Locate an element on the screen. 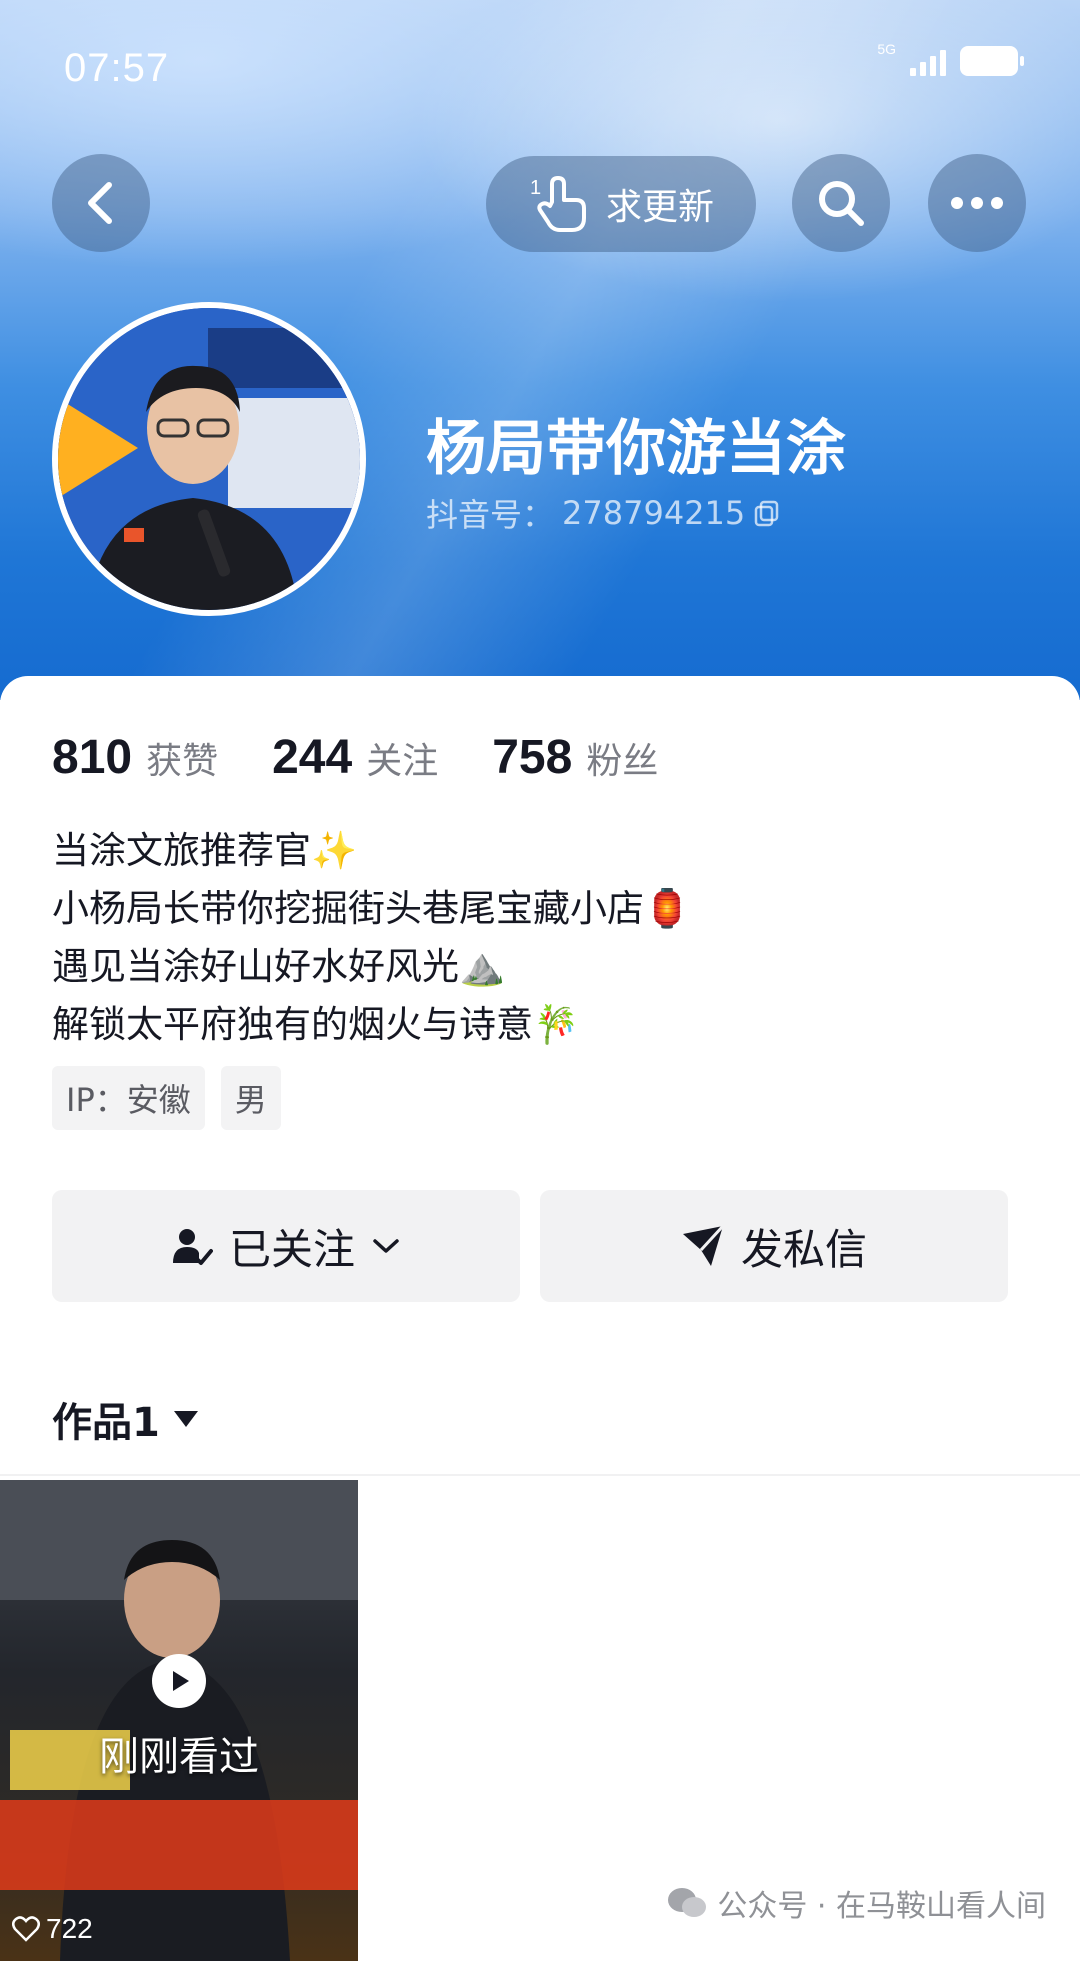 This screenshot has width=1080, height=1961. view-count-value: 722 is located at coordinates (69, 1928).